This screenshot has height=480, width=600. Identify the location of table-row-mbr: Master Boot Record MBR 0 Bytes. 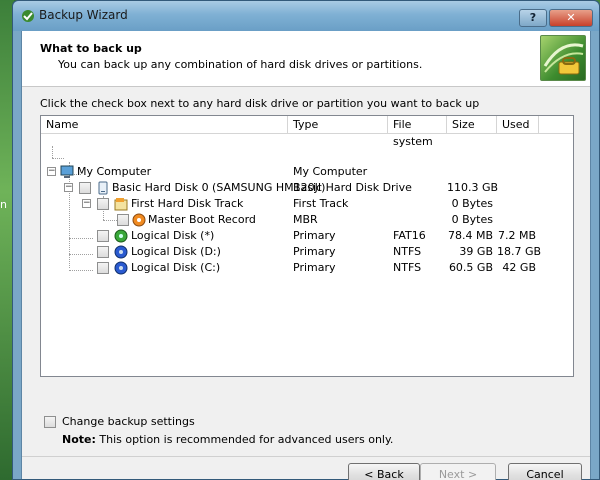
(307, 220).